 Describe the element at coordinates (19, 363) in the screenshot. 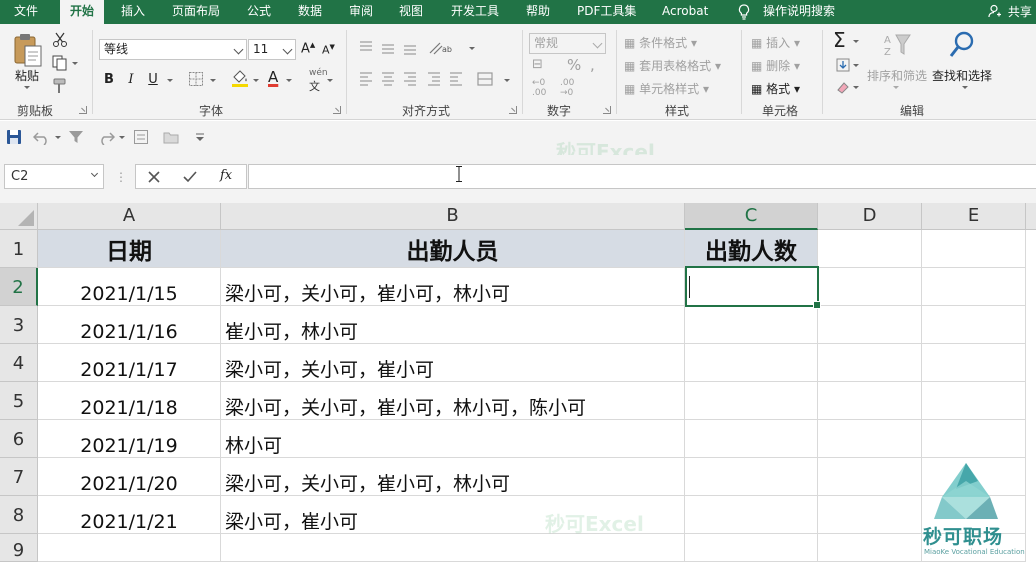

I see `row-header-4: 4` at that location.